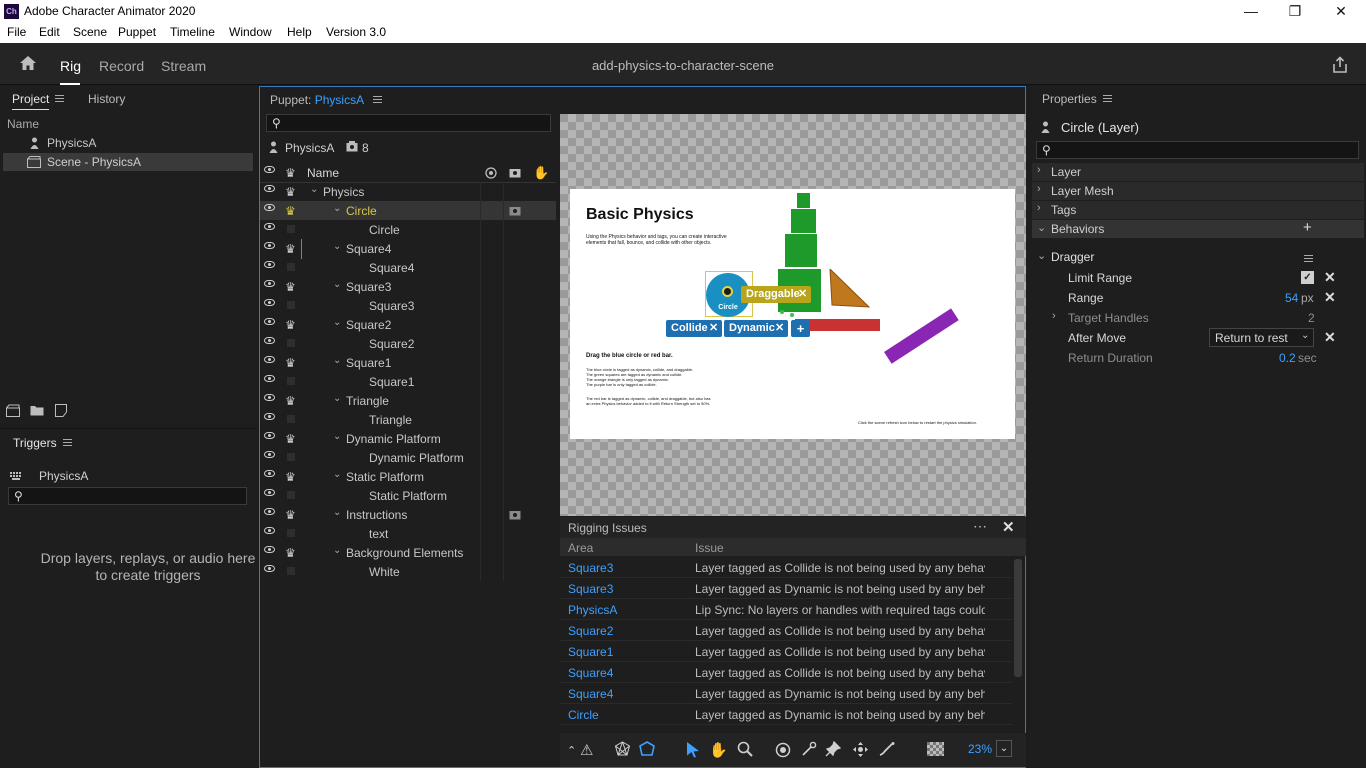 The width and height of the screenshot is (1366, 768). I want to click on new-folder-icon, so click(37, 410).